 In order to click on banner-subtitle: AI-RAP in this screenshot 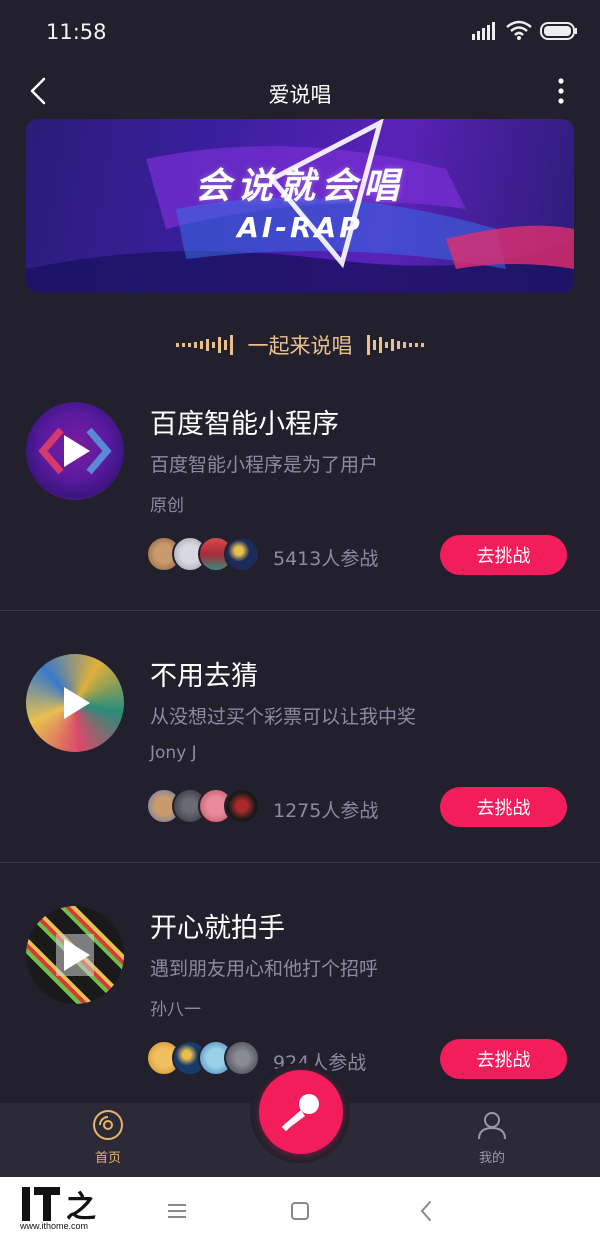, I will do `click(300, 227)`.